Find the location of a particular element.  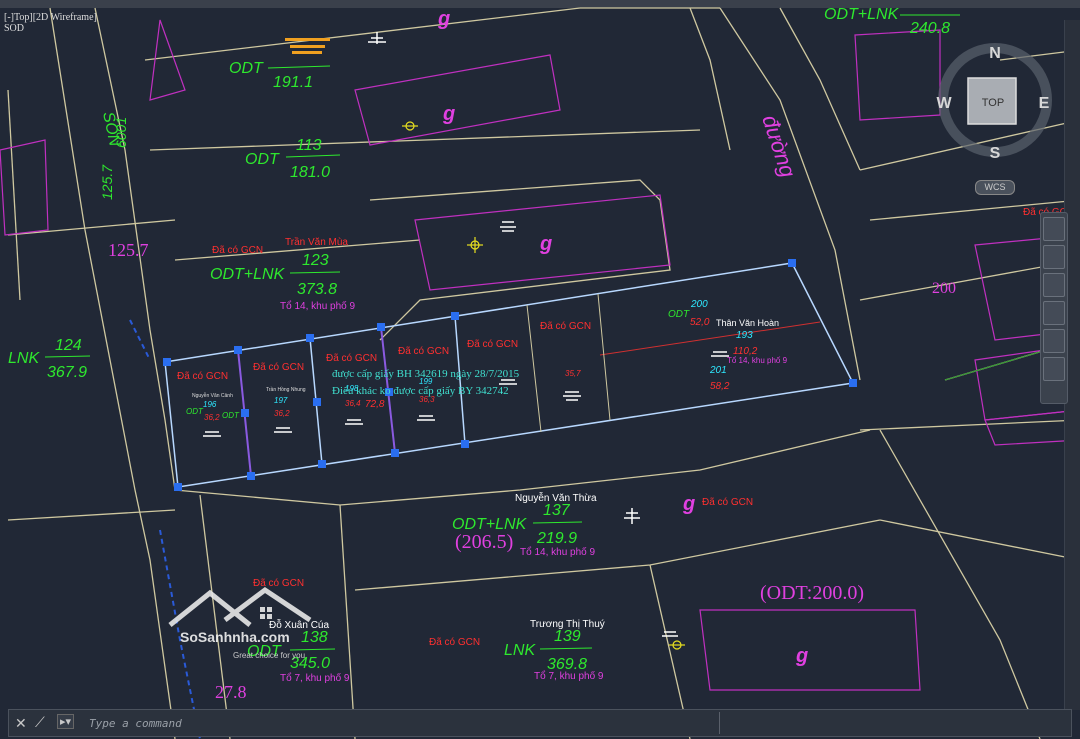

navigation-bar is located at coordinates (1054, 308).